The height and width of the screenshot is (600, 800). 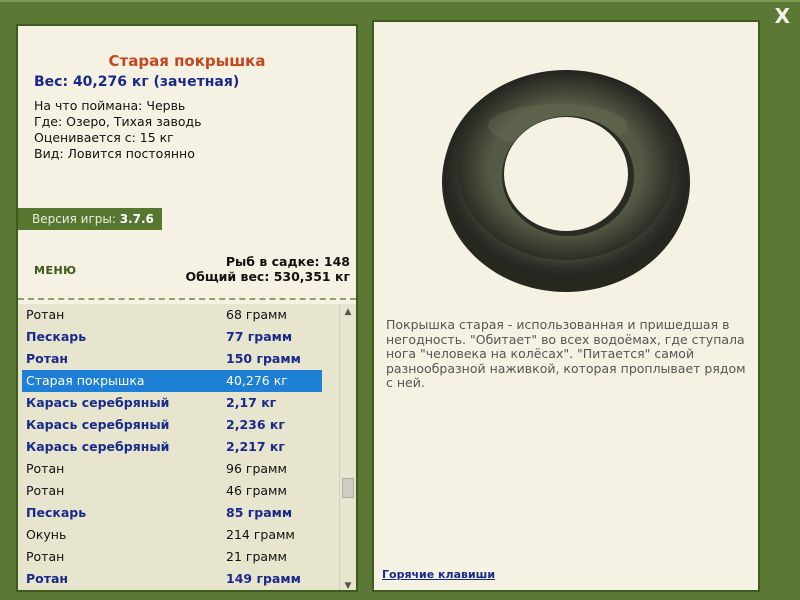 I want to click on list-item: Карась серебряный 2,217 кг, so click(x=172, y=447).